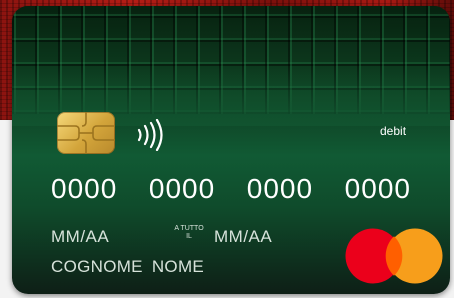 The width and height of the screenshot is (454, 298). Describe the element at coordinates (231, 189) in the screenshot. I see `card-number: 0000 0000 0000 0000` at that location.